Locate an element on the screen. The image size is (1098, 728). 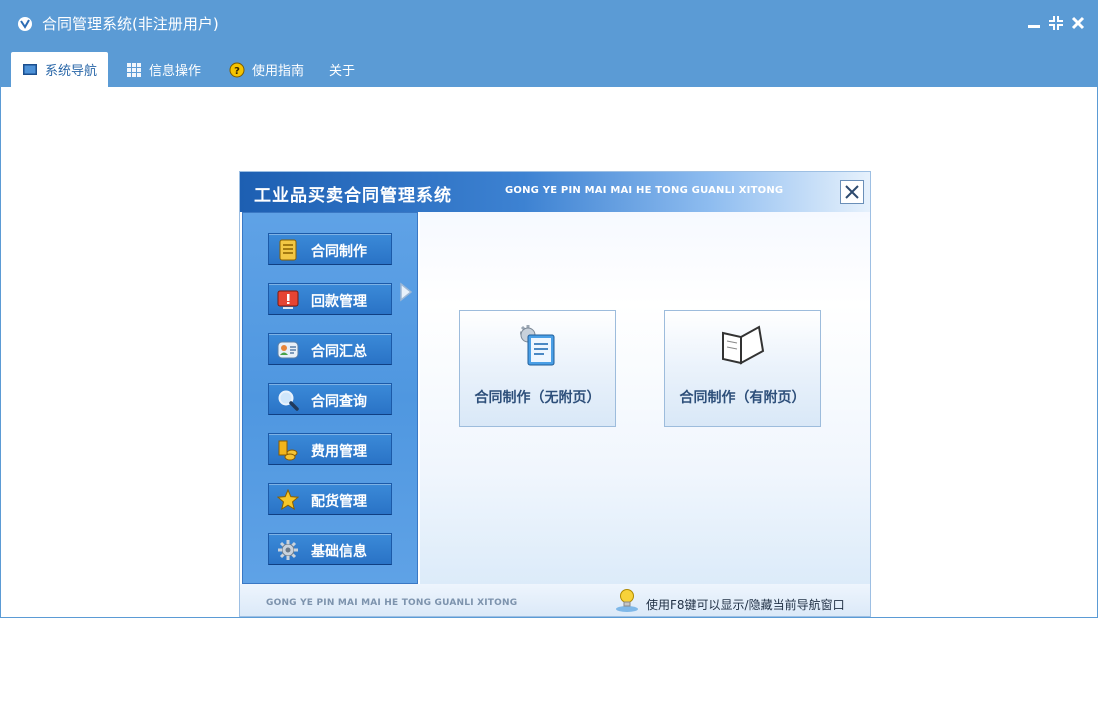
nav-contract-query: 合同查询 is located at coordinates (330, 399).